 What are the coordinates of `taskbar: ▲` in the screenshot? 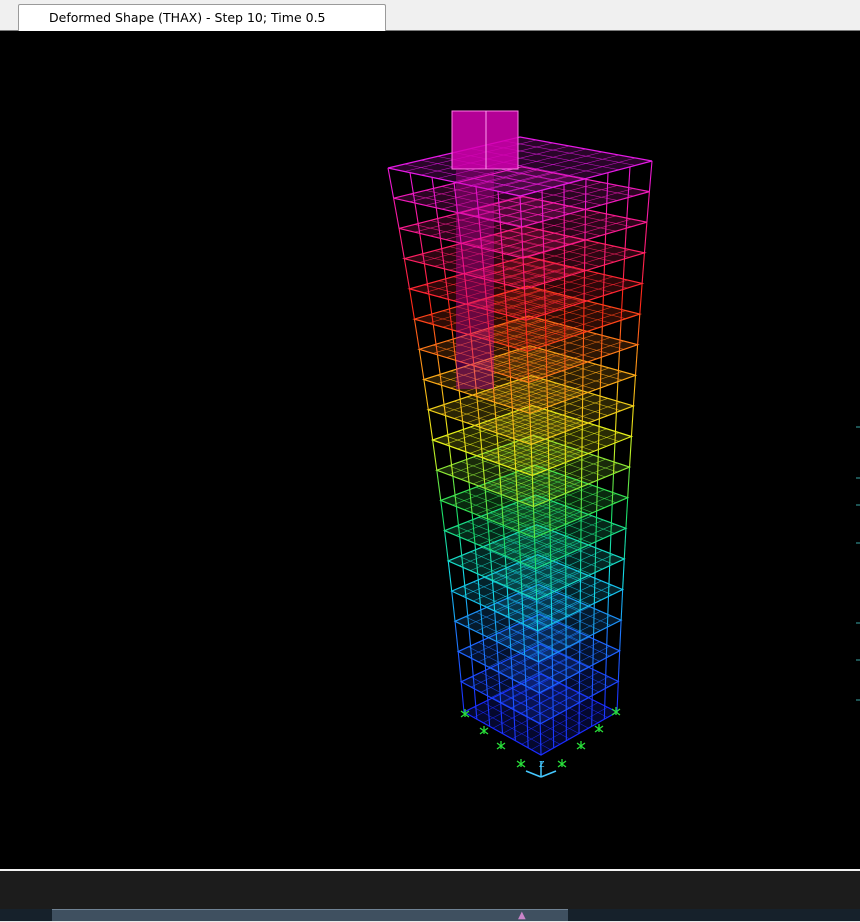 It's located at (430, 915).